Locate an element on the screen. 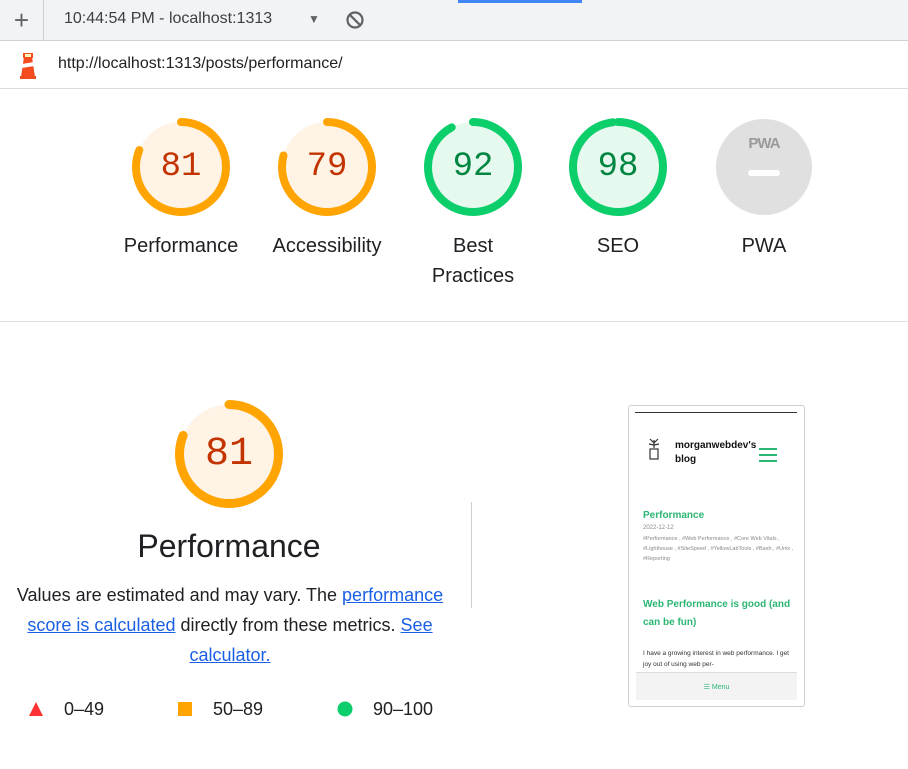  page-url: http://localhost:1313/posts/performance/ is located at coordinates (200, 63).